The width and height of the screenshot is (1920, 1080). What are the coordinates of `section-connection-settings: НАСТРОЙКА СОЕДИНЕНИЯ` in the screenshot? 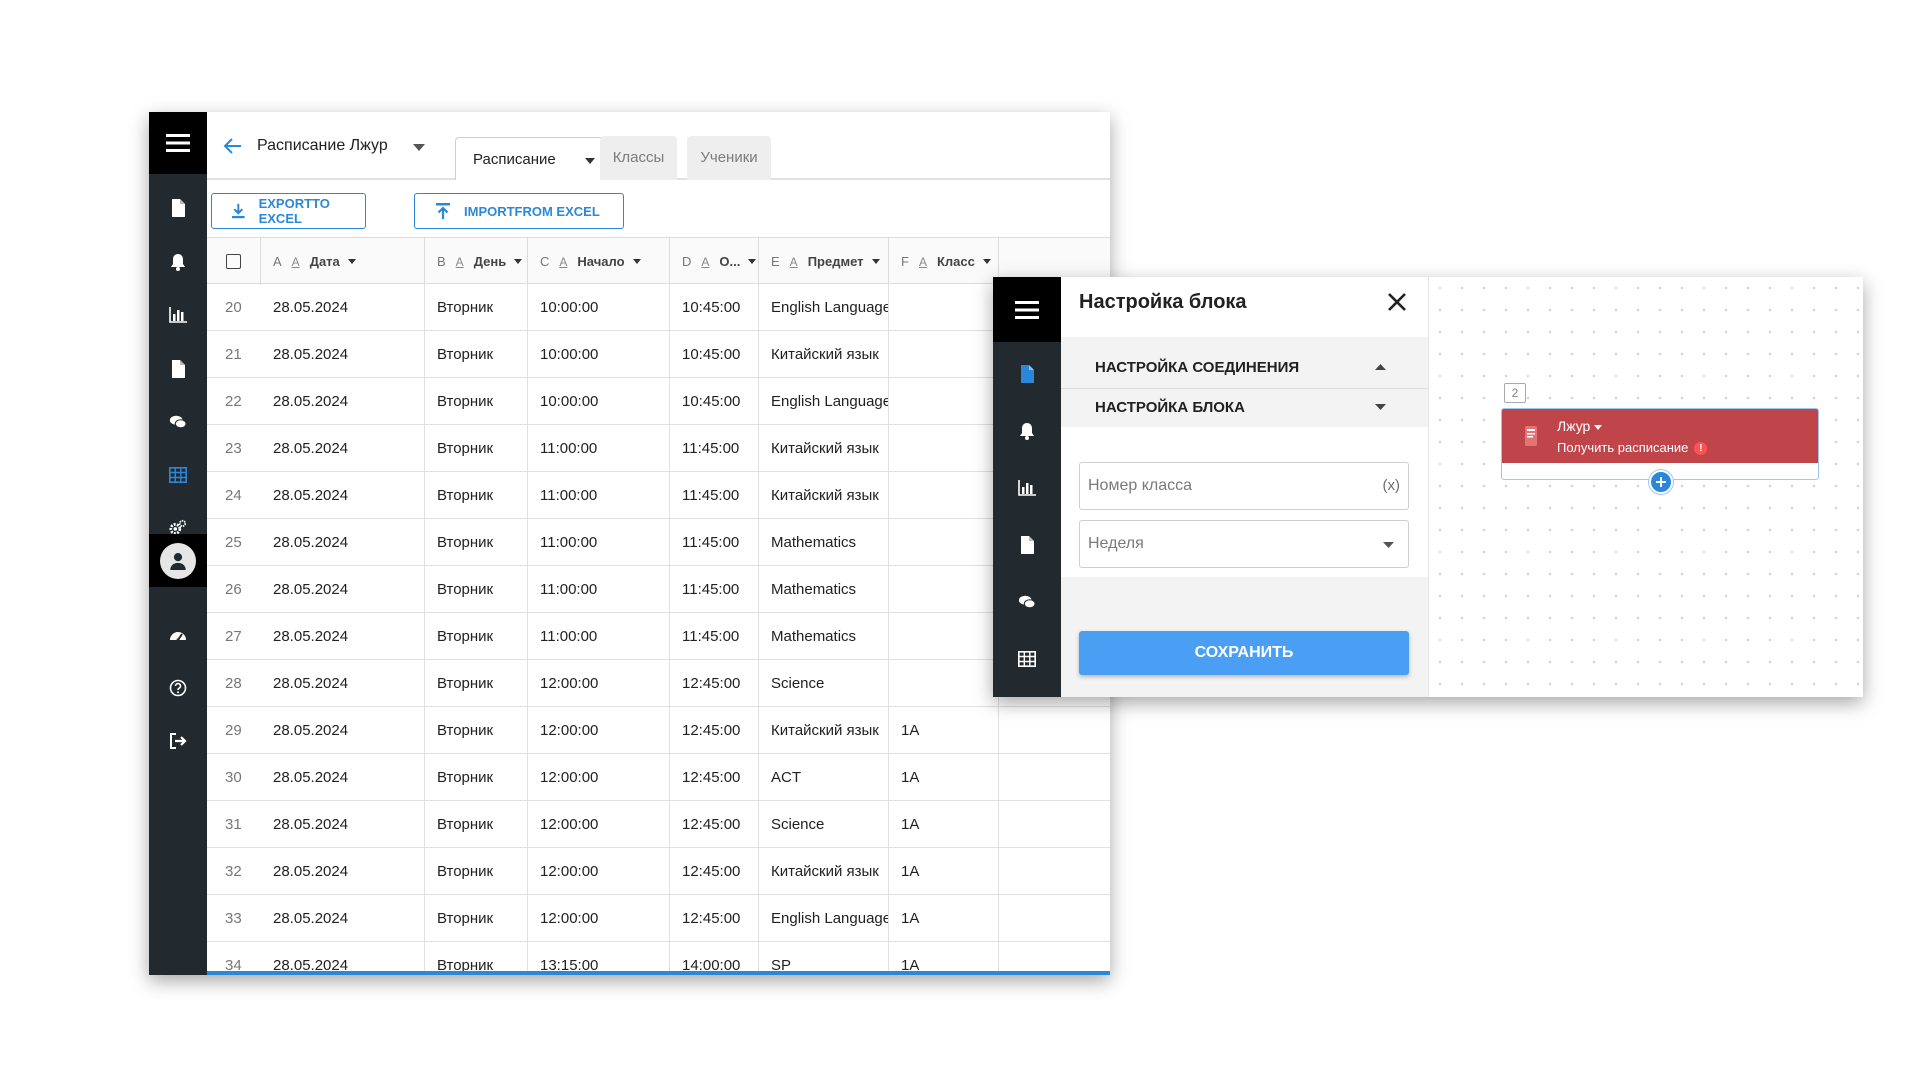 It's located at (1244, 367).